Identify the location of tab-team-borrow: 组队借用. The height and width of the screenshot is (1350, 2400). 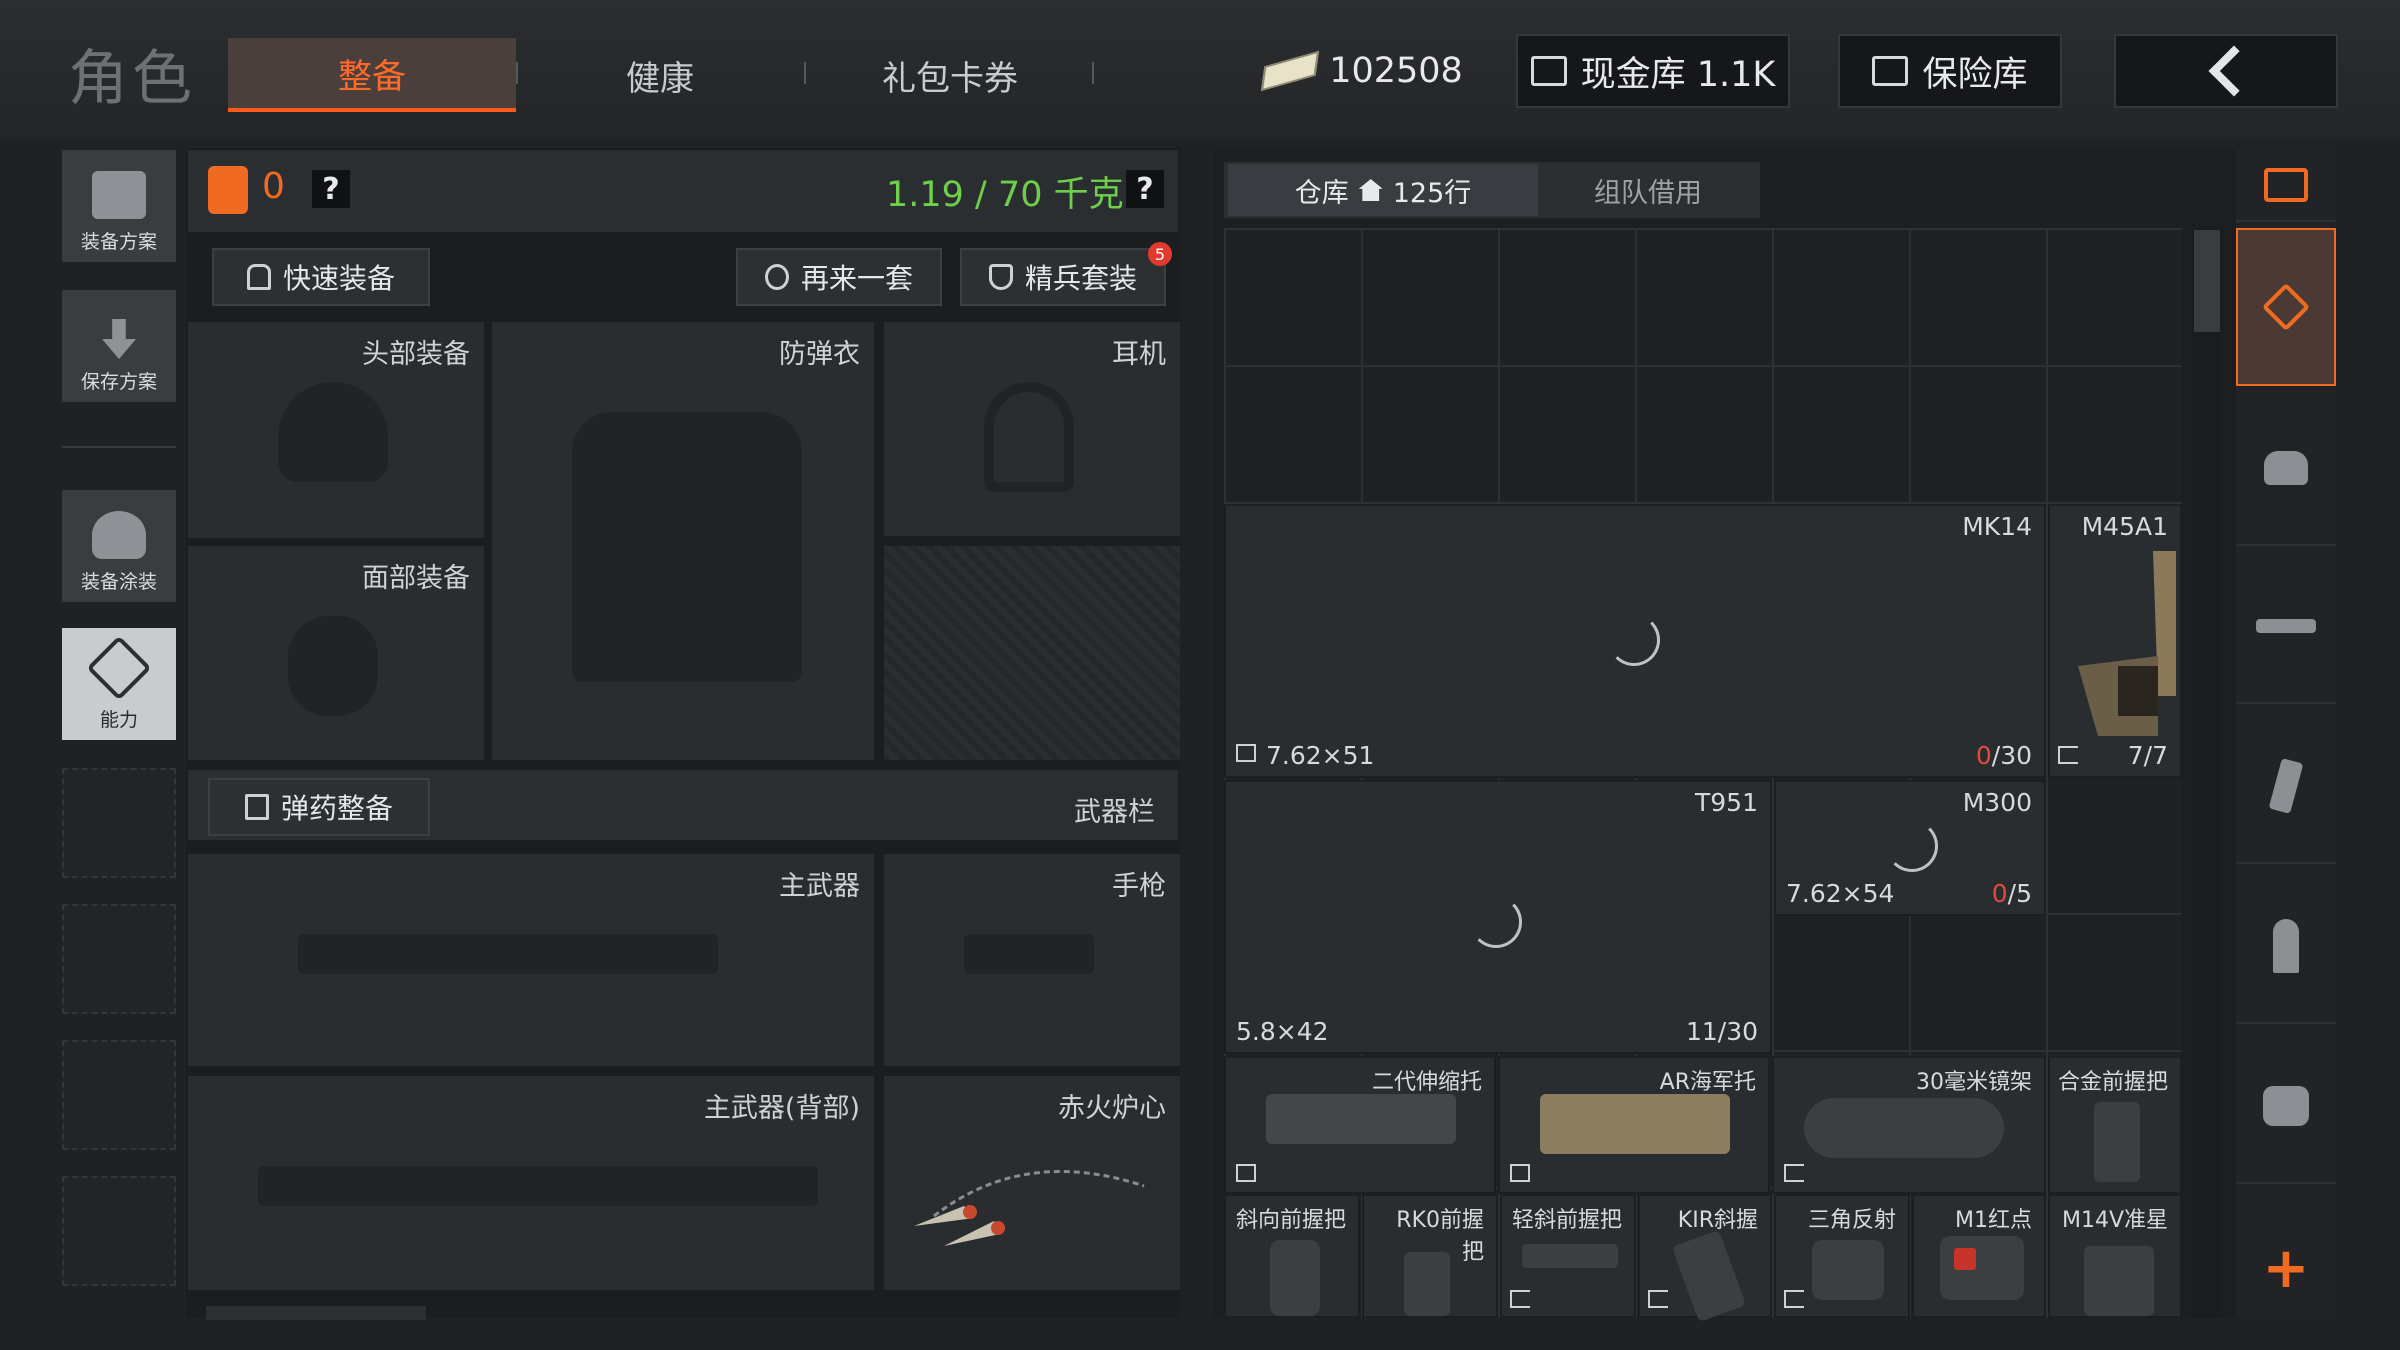
(1648, 190).